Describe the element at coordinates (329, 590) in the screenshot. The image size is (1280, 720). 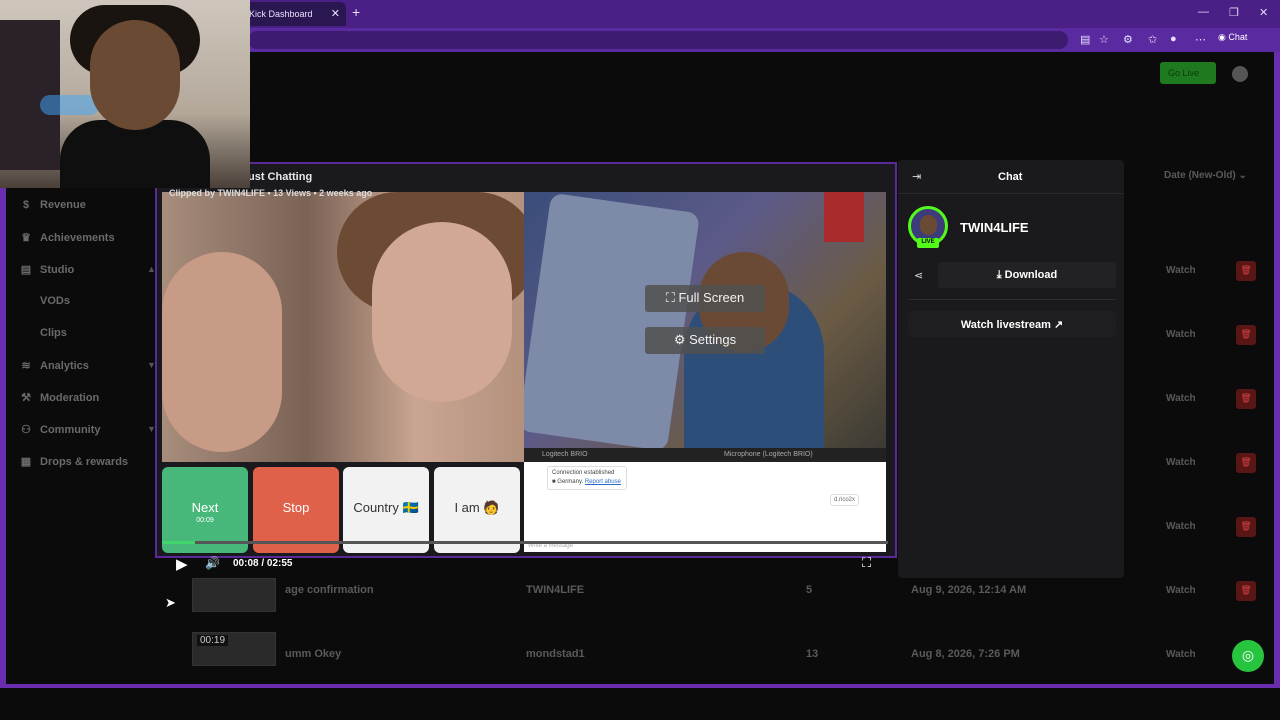
I see `clip-title: age confirmation` at that location.